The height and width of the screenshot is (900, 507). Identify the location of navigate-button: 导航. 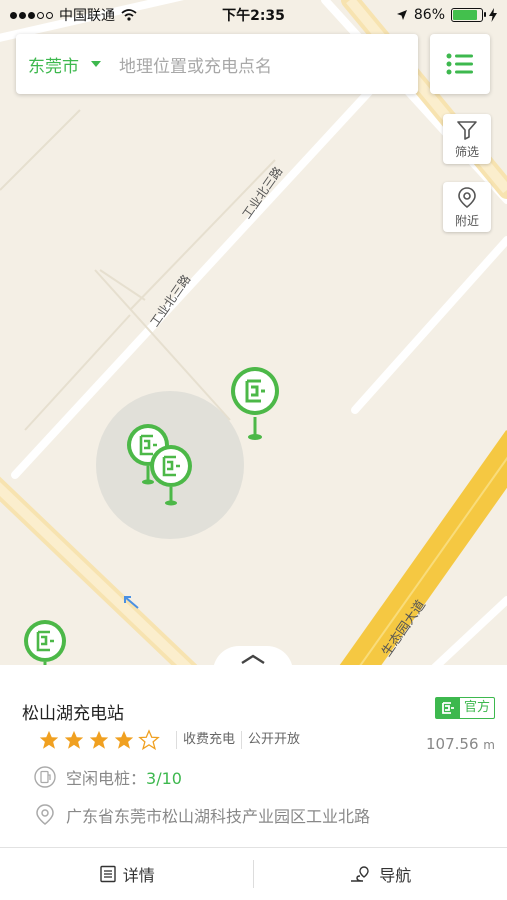
(380, 874).